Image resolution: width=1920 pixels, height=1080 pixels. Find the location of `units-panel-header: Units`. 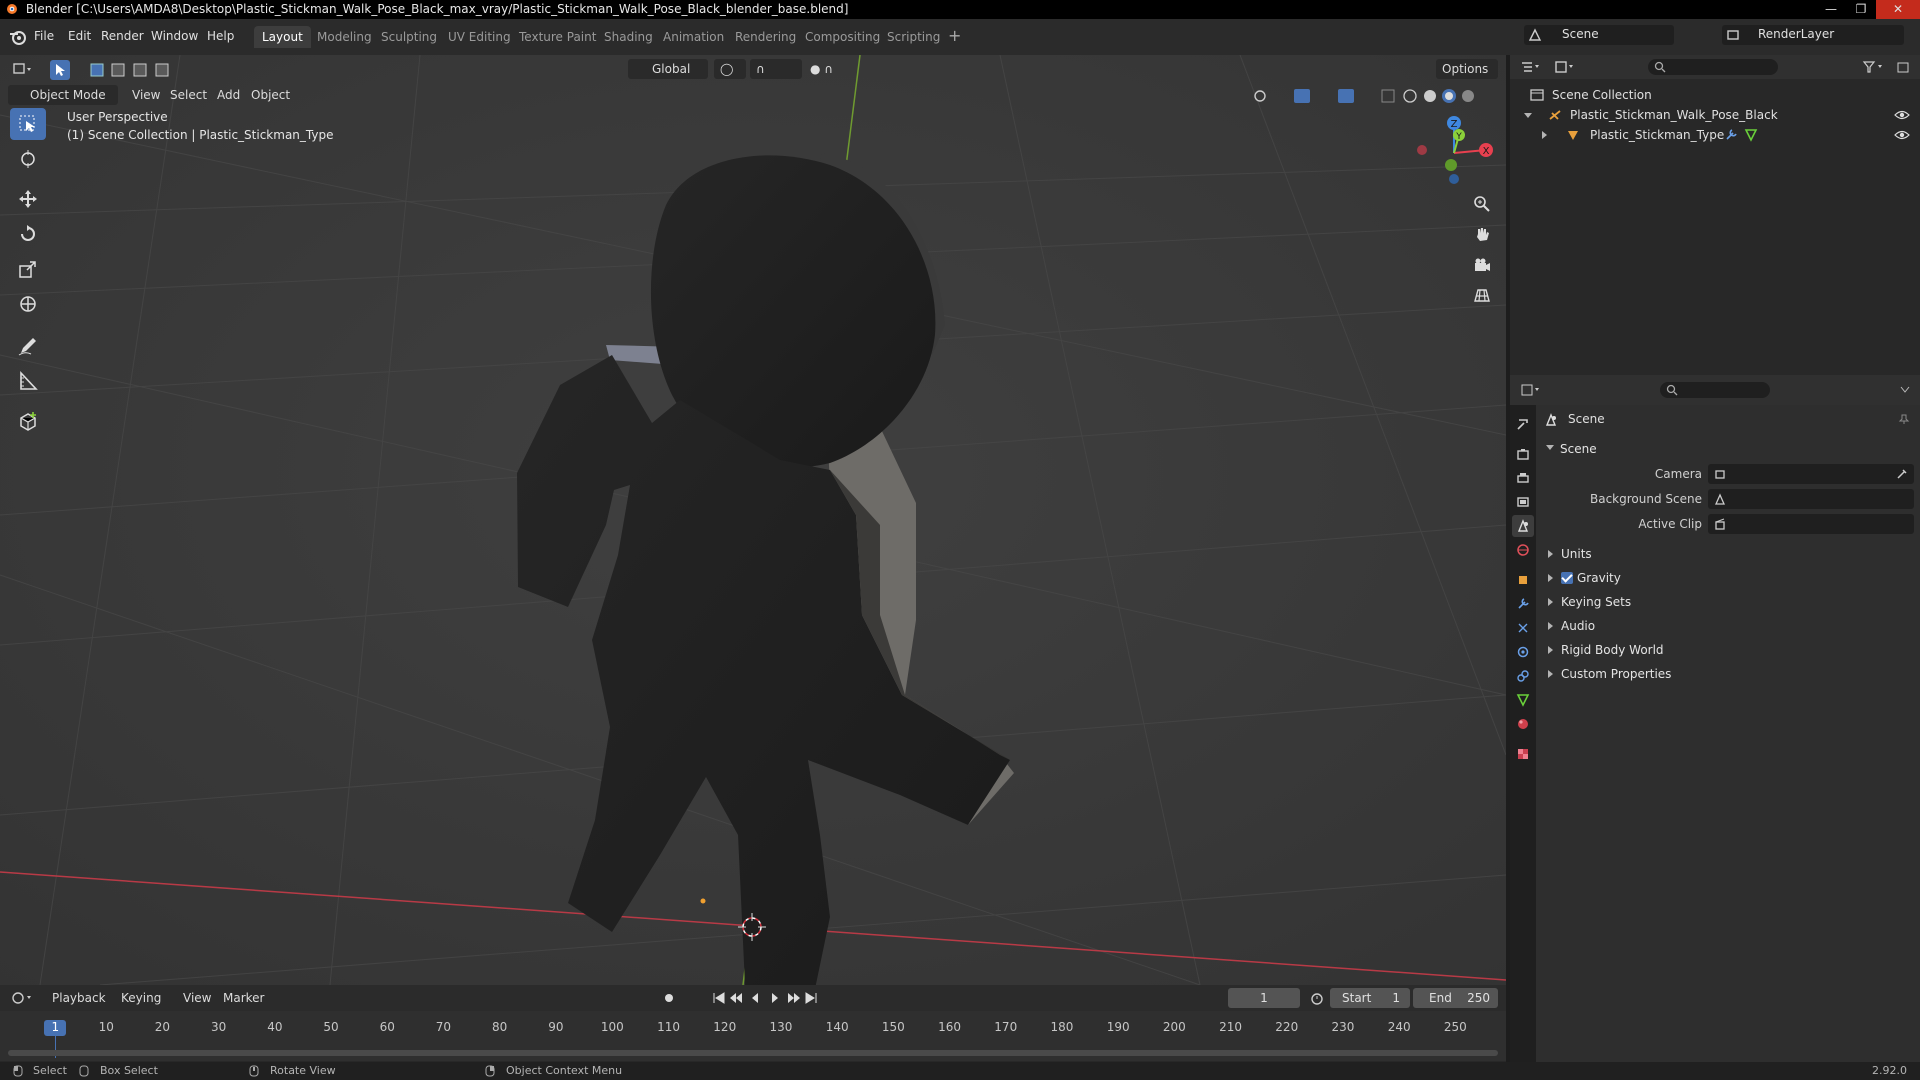

units-panel-header: Units is located at coordinates (1728, 554).